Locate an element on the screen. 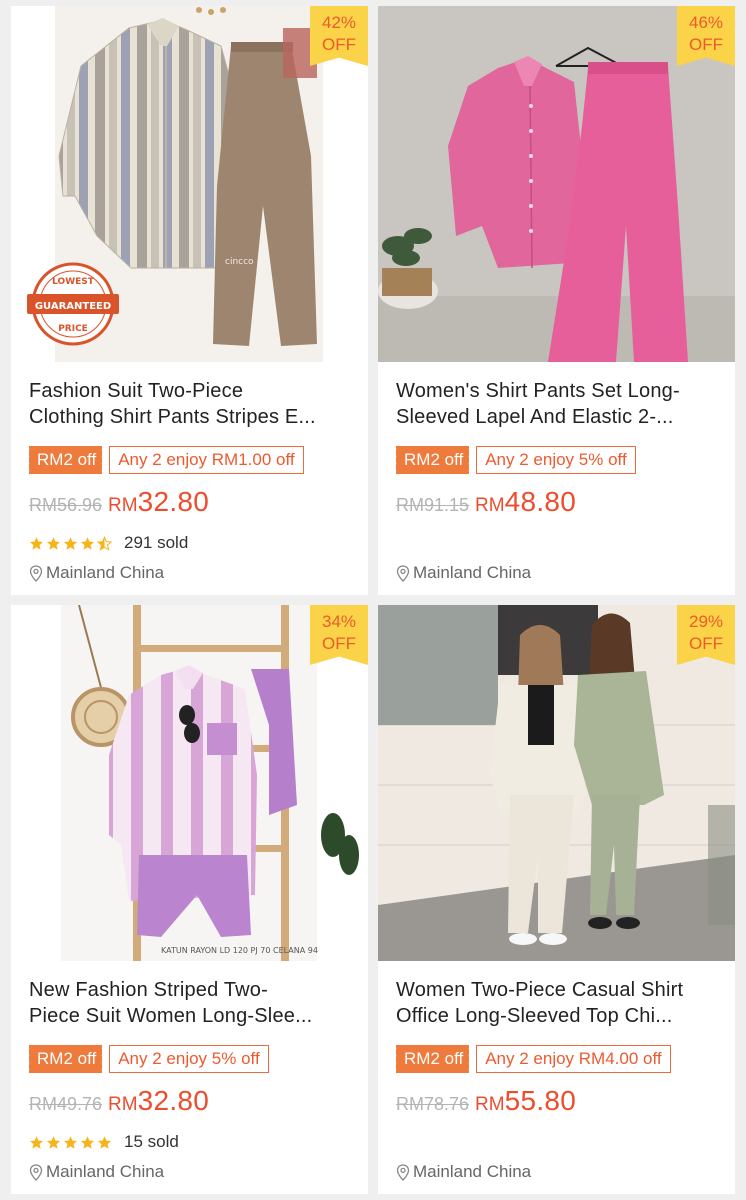 Image resolution: width=746 pixels, height=1200 pixels. price-row: RM56.96 RM 32.80 is located at coordinates (119, 502).